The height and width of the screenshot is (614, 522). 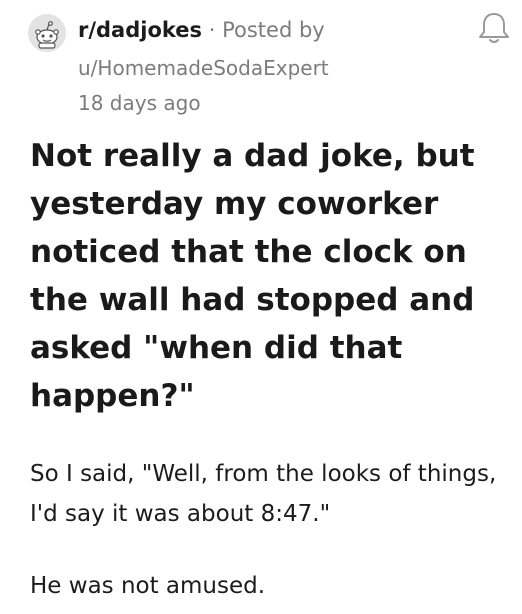 I want to click on notification-button, so click(x=494, y=28).